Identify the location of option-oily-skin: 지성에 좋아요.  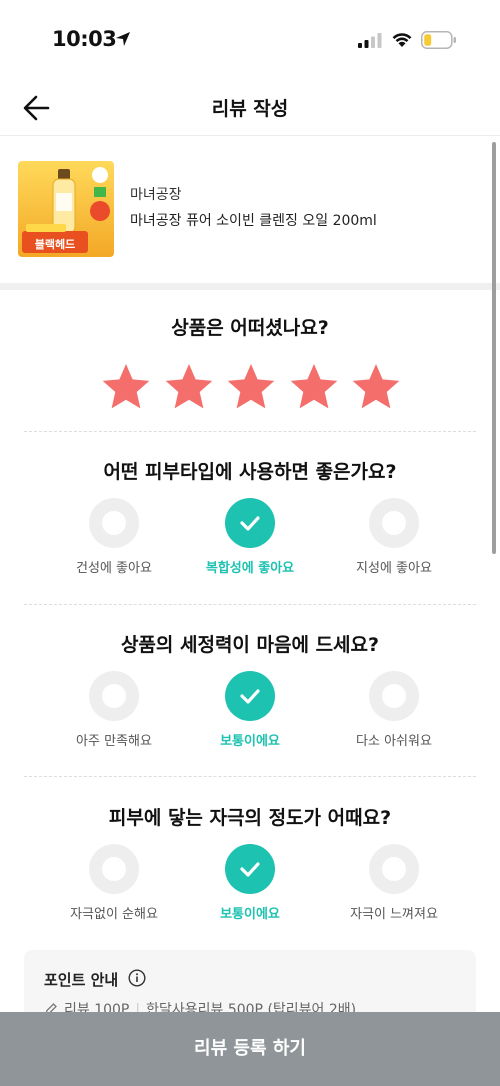
(394, 543).